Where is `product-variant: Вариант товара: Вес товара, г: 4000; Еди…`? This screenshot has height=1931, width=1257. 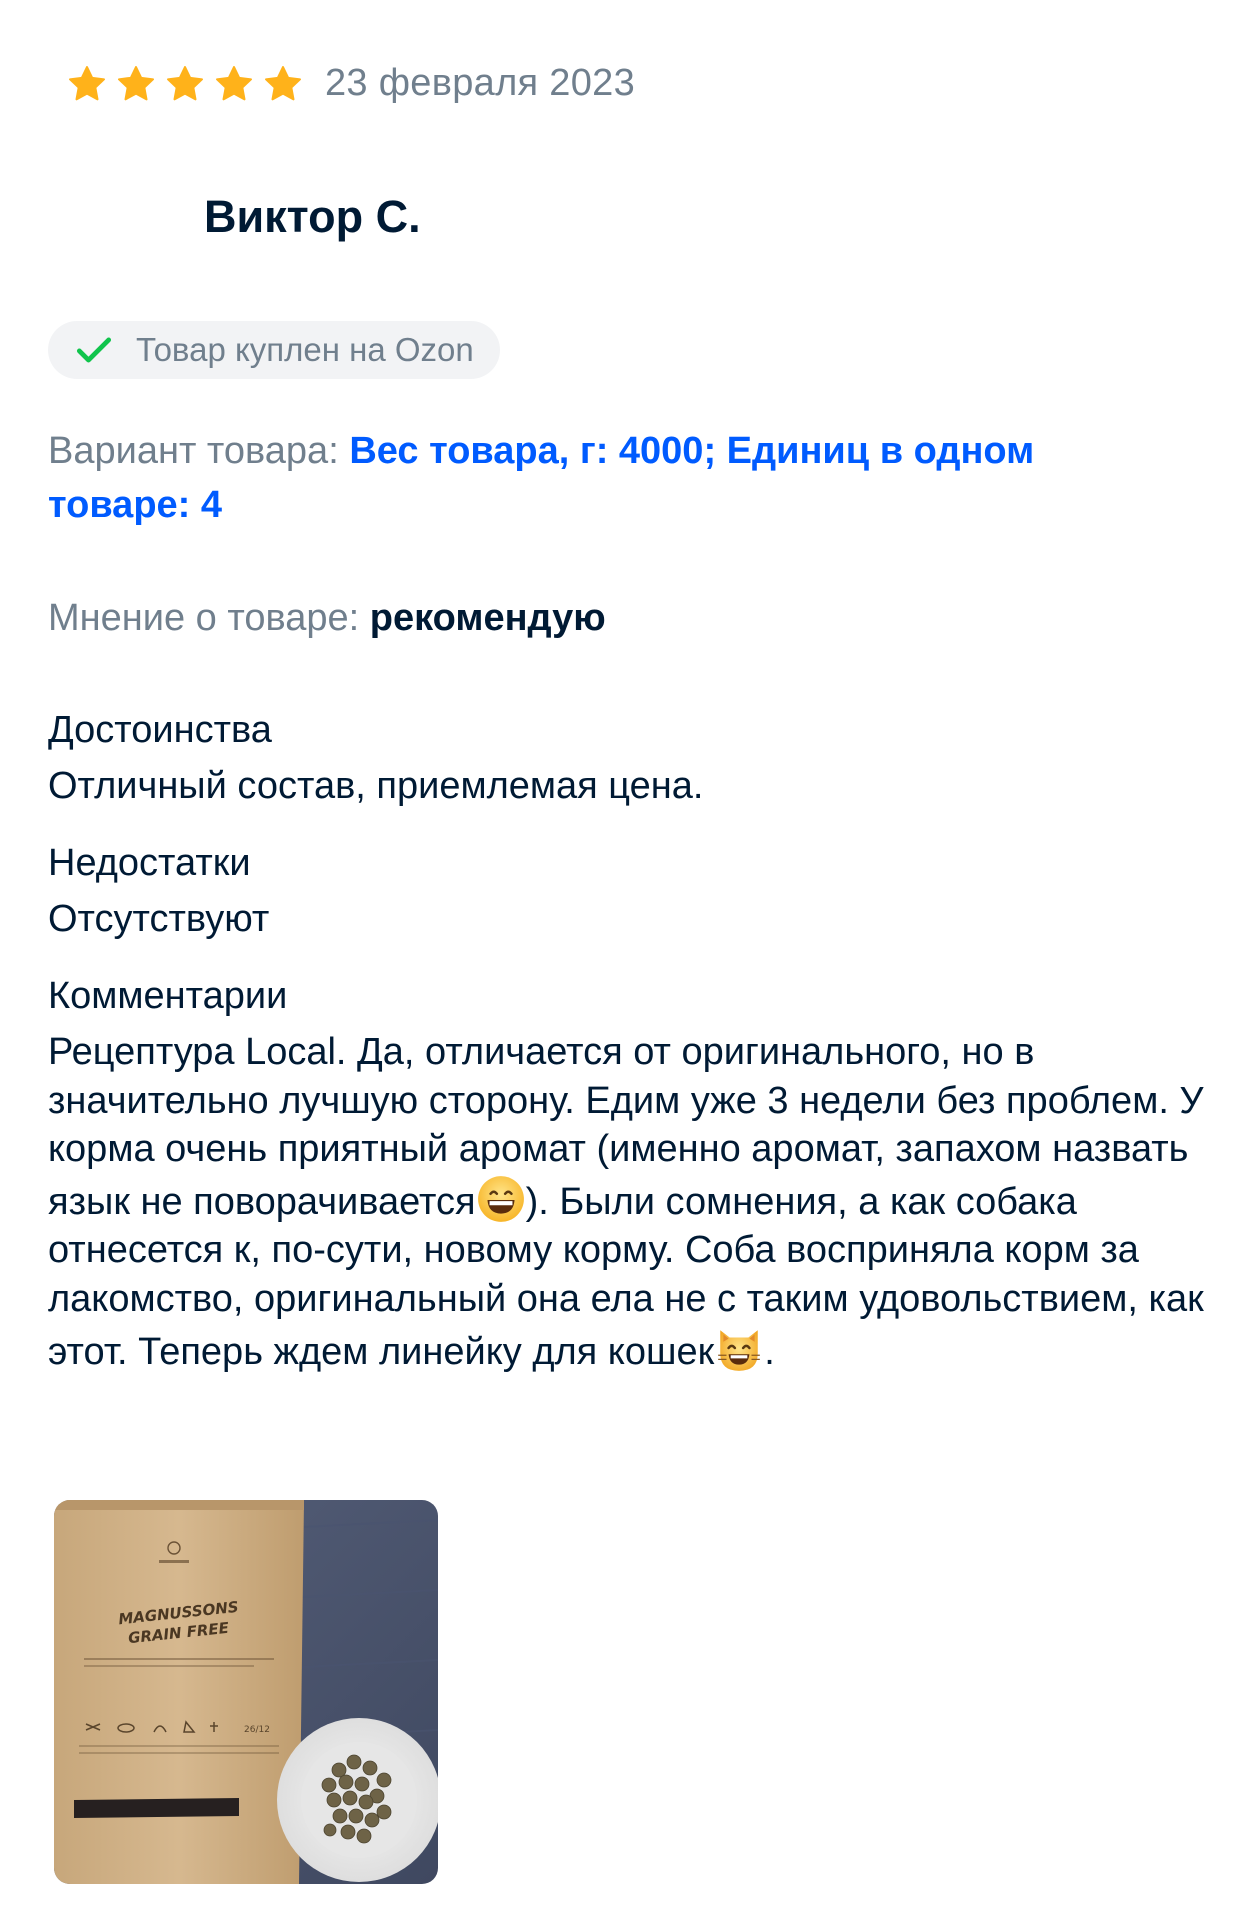
product-variant: Вариант товара: Вес товара, г: 4000; Еди… is located at coordinates (613, 478).